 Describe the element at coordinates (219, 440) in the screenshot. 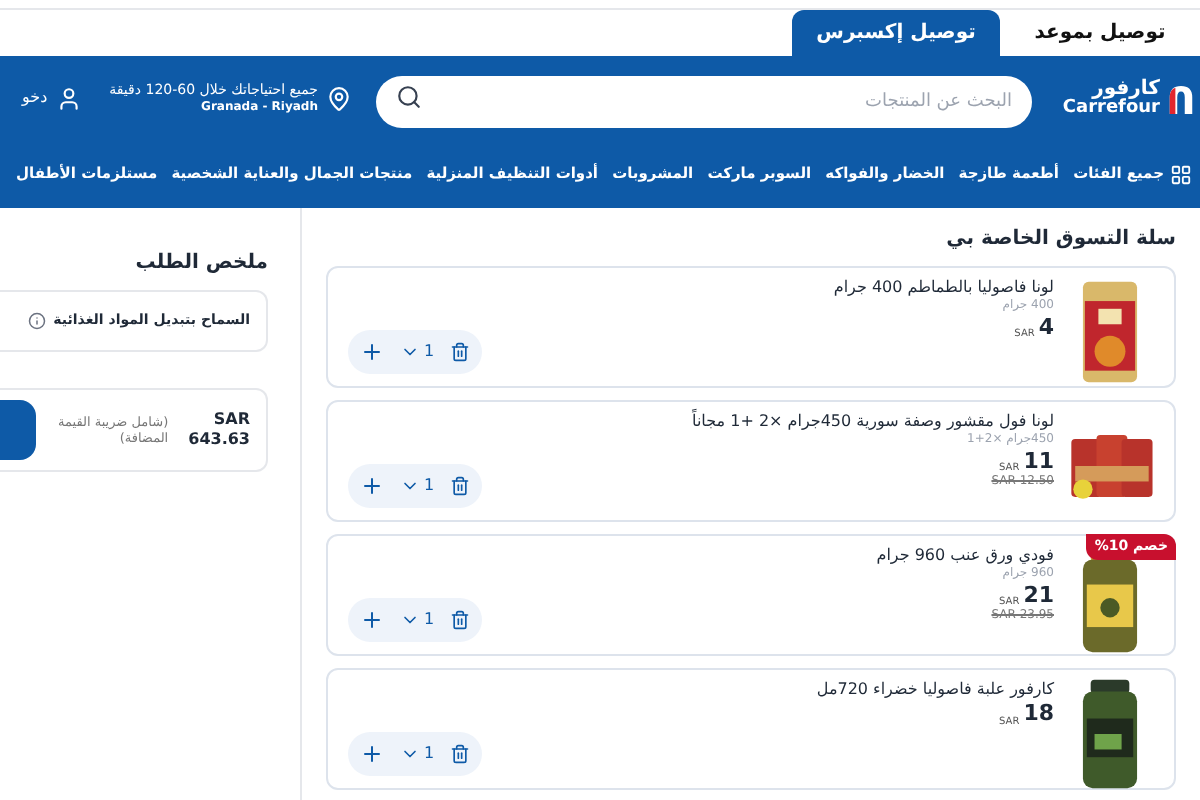

I see `total-amount: 643.63` at that location.